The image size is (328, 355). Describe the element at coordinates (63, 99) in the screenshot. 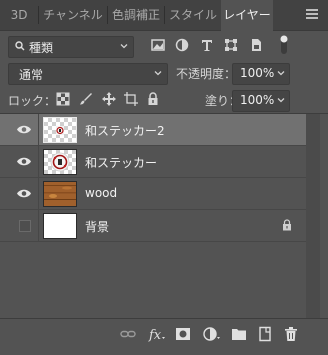

I see `lock-transparent-pixels-icon` at that location.